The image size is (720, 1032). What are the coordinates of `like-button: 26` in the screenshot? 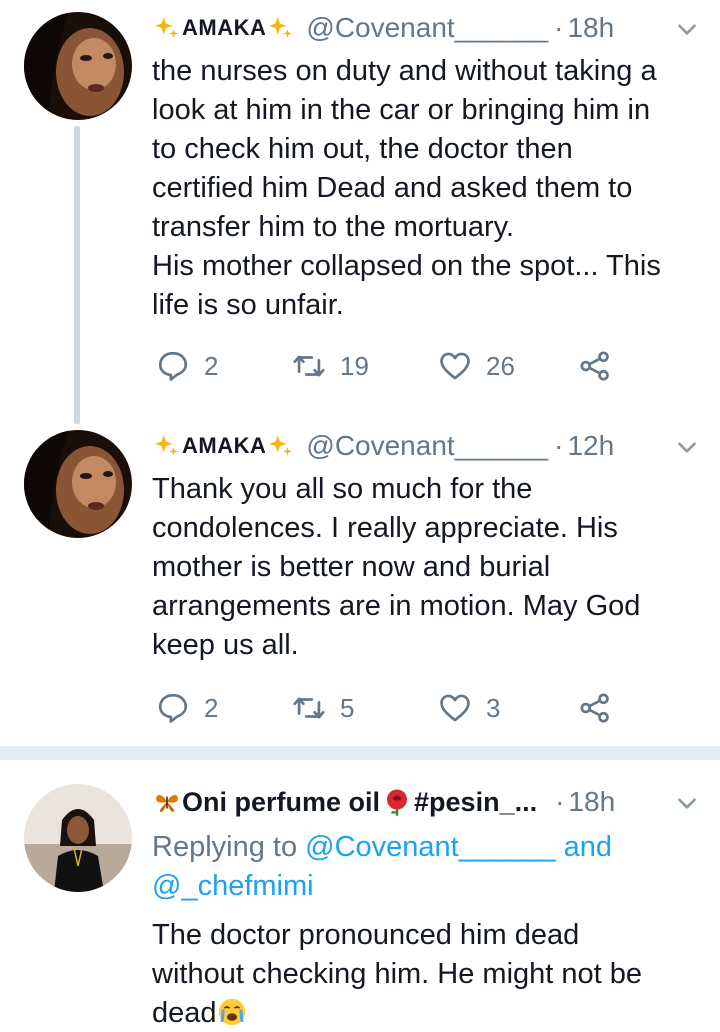 It's located at (476, 366).